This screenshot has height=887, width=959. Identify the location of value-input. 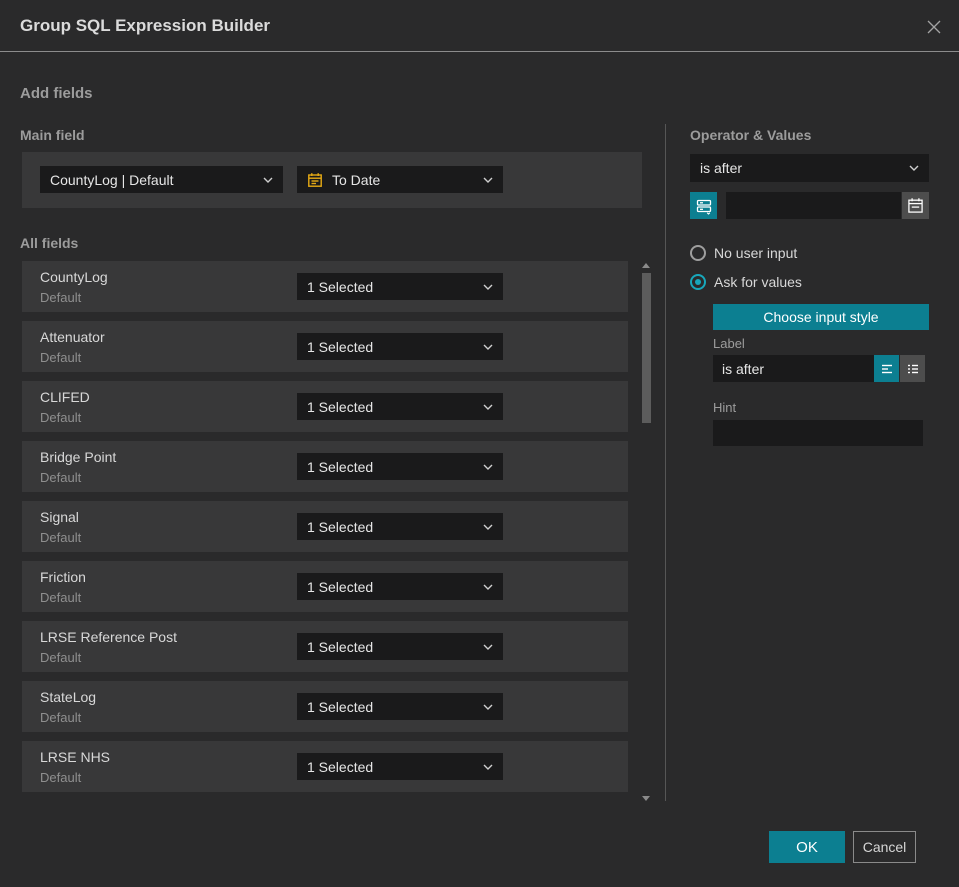
(813, 205).